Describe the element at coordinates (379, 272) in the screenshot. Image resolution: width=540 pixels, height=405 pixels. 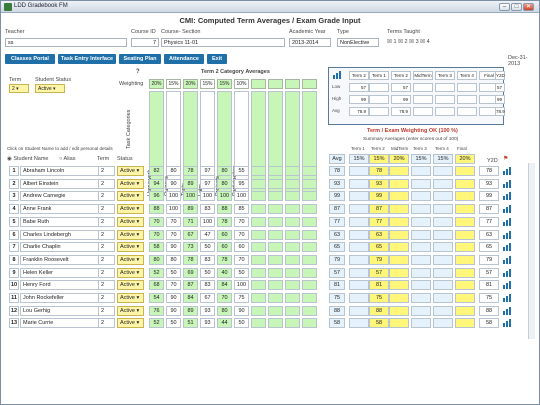
I see `term-score: 57` at that location.